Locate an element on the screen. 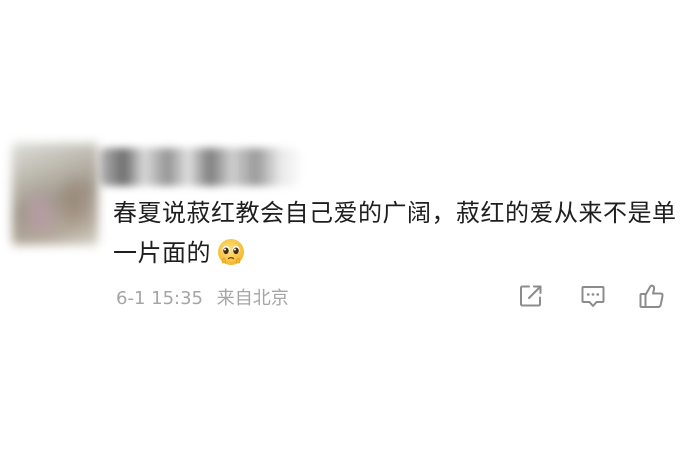 The image size is (700, 467). thumbs-up-icon is located at coordinates (651, 296).